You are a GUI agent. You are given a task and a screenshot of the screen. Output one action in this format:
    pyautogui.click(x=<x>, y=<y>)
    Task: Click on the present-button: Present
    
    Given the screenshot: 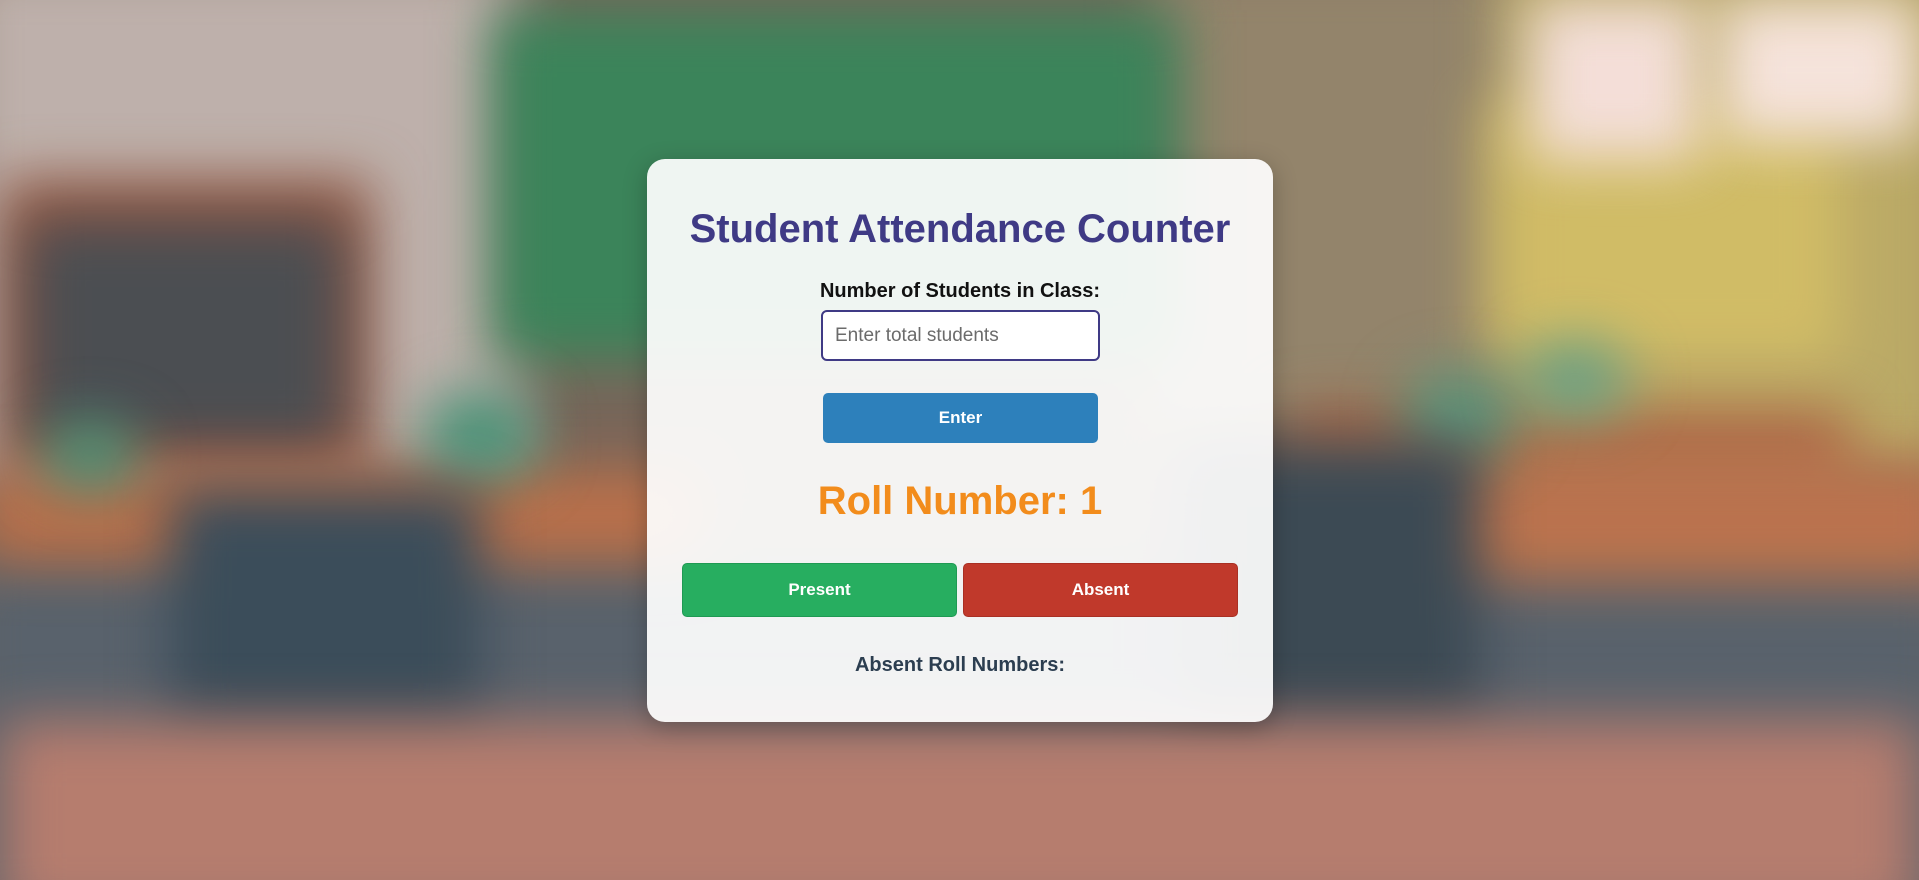 What is the action you would take?
    pyautogui.click(x=819, y=590)
    